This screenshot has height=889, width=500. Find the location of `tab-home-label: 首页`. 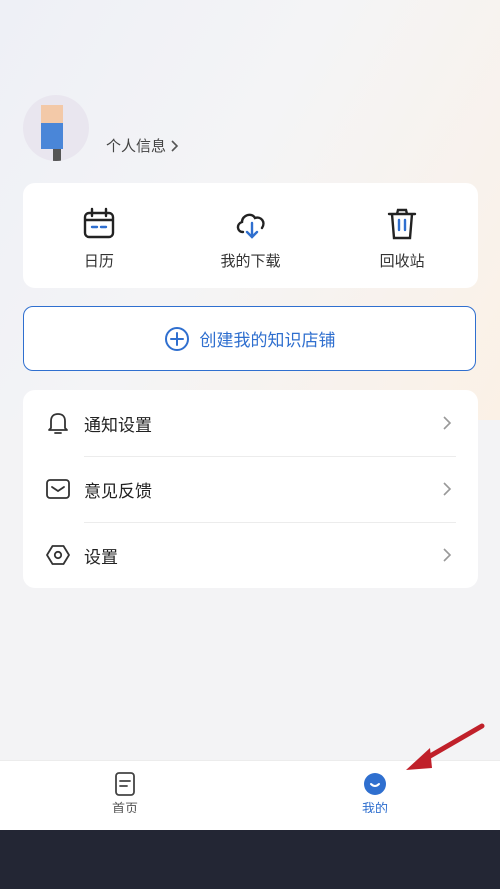

tab-home-label: 首页 is located at coordinates (124, 807).